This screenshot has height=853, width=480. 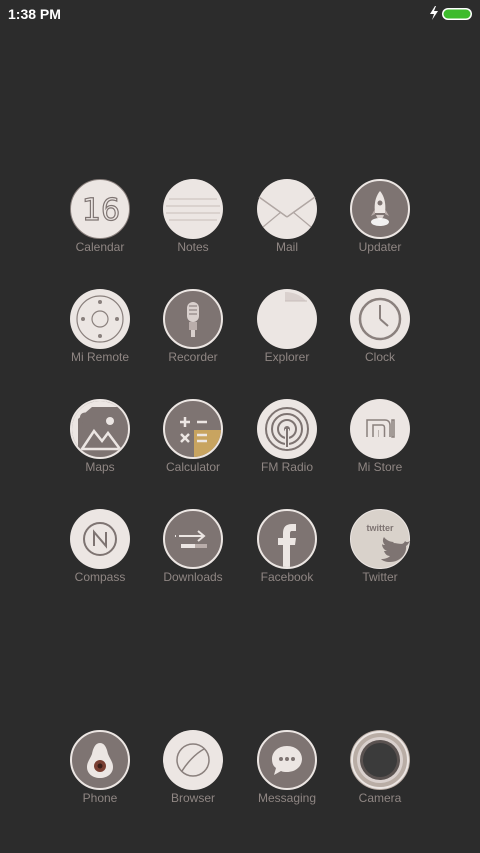 I want to click on app-label-fm-radio: FM Radio, so click(x=286, y=467).